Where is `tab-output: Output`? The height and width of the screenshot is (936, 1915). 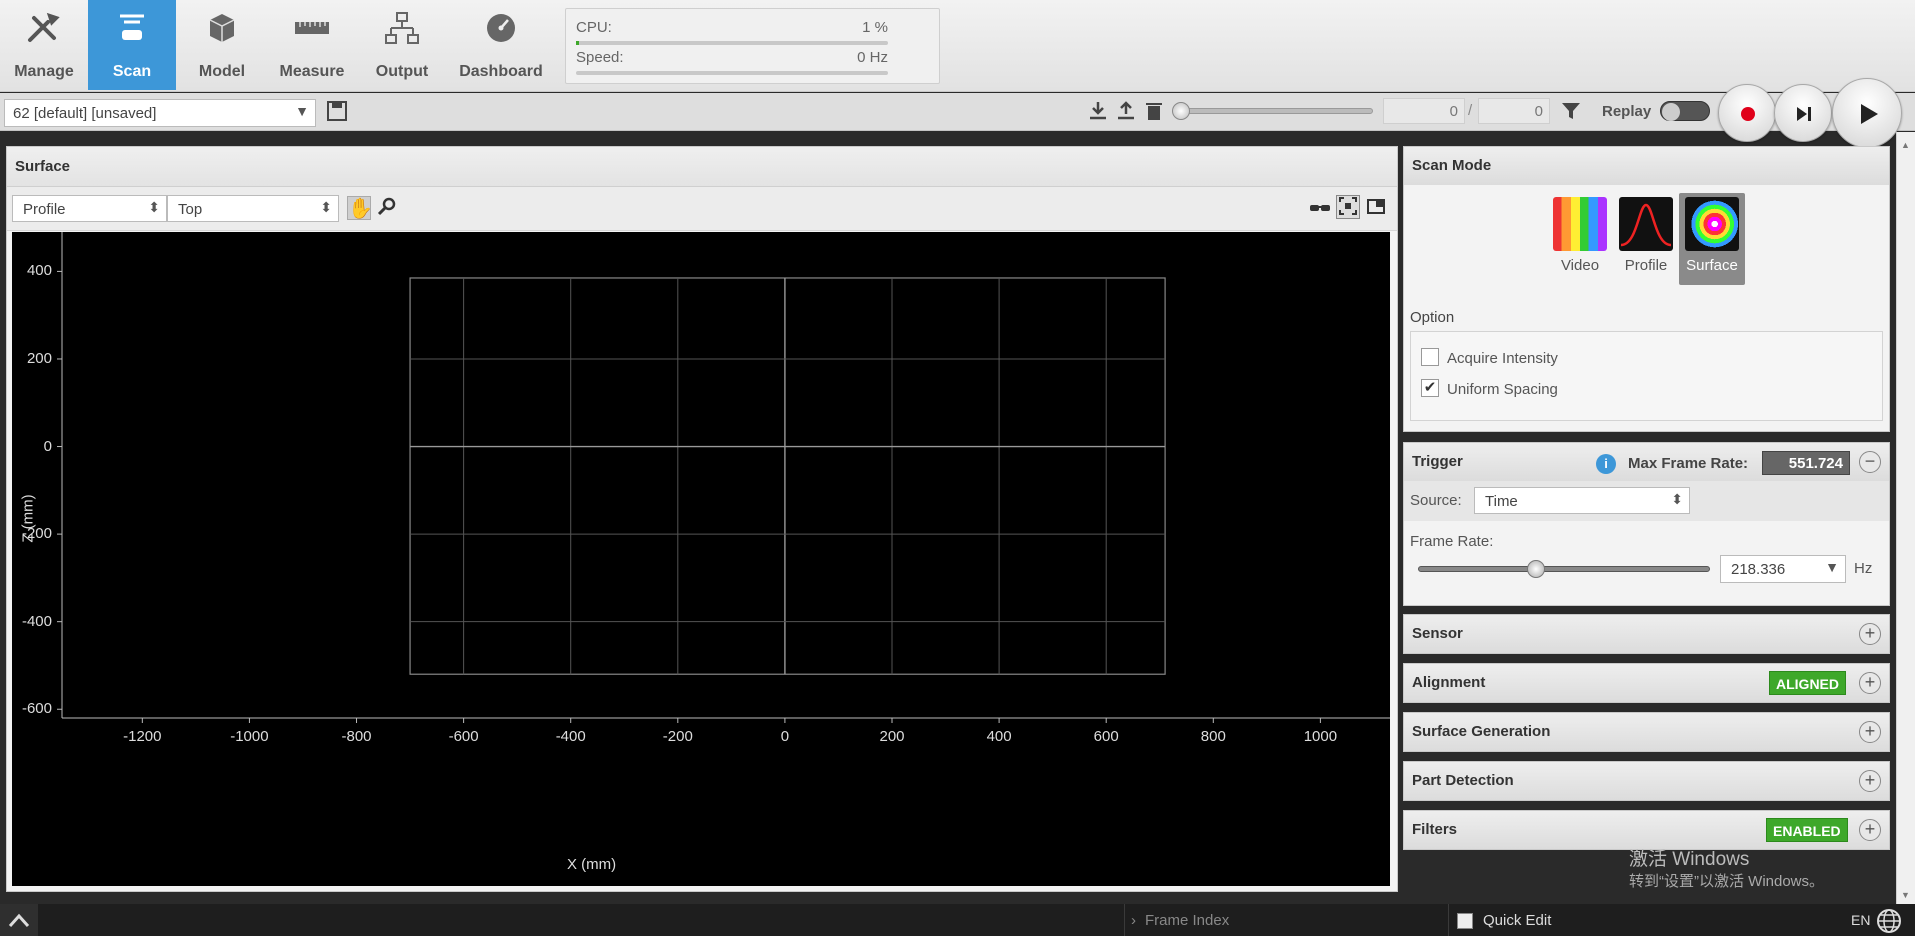 tab-output: Output is located at coordinates (402, 45).